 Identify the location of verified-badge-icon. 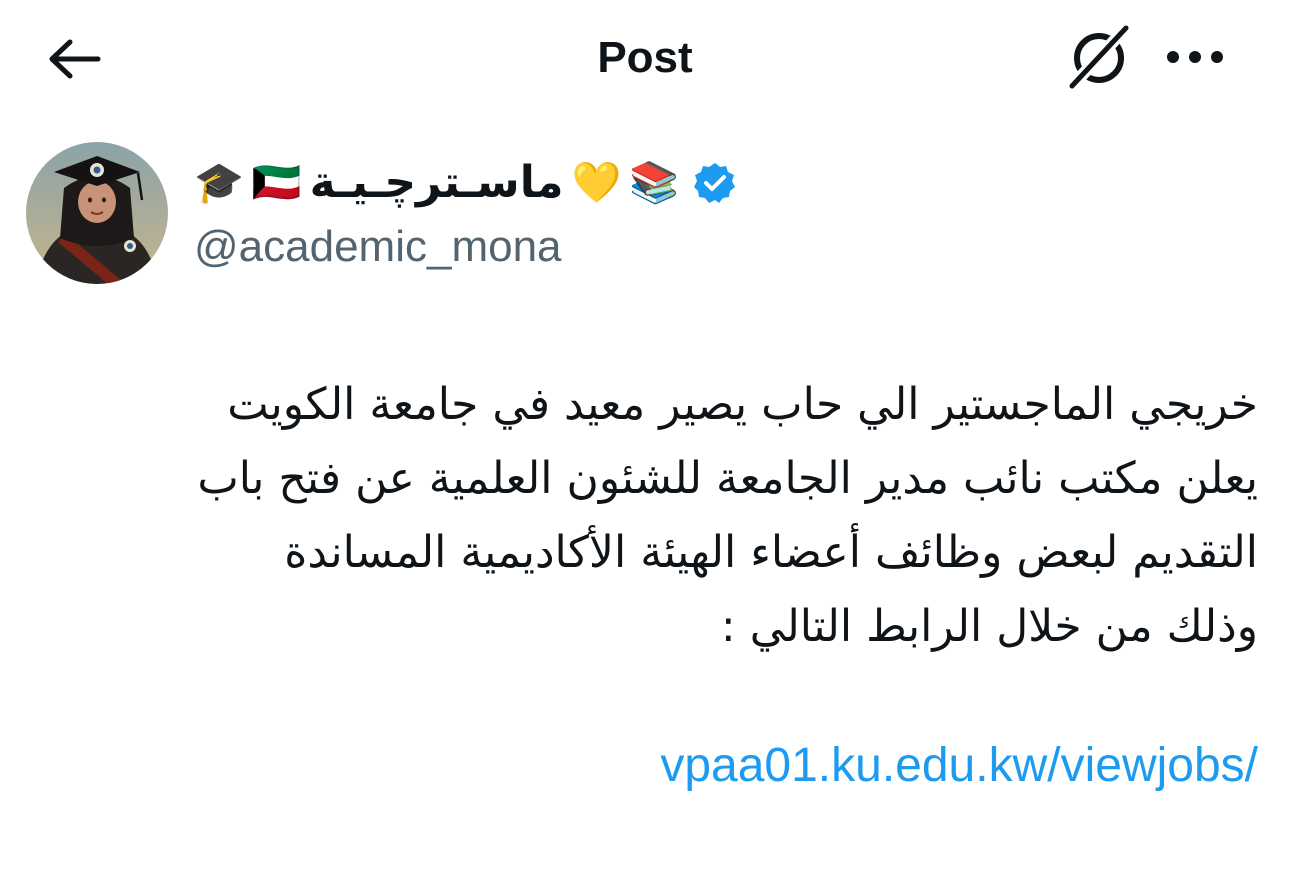
(715, 183).